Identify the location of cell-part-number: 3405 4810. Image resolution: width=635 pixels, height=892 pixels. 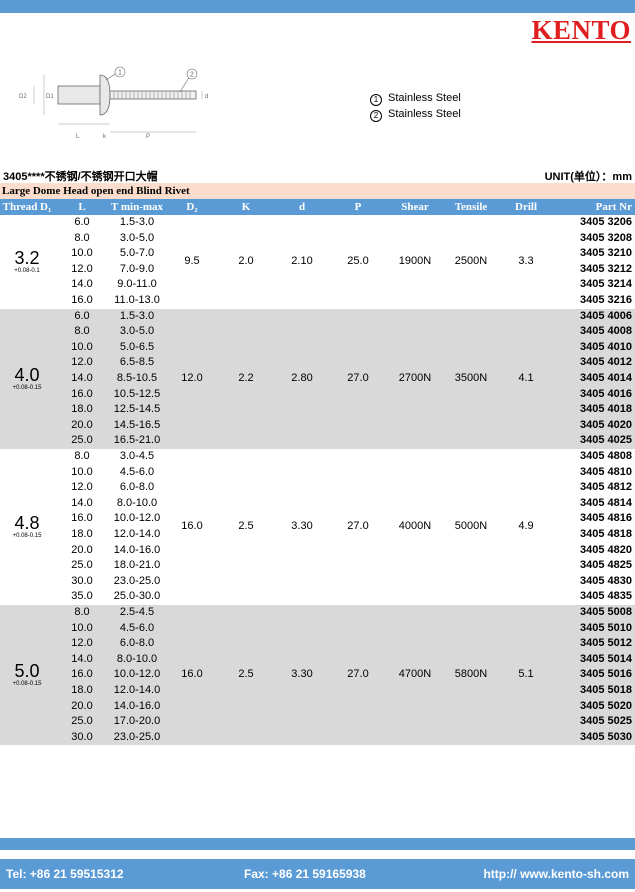
(606, 471).